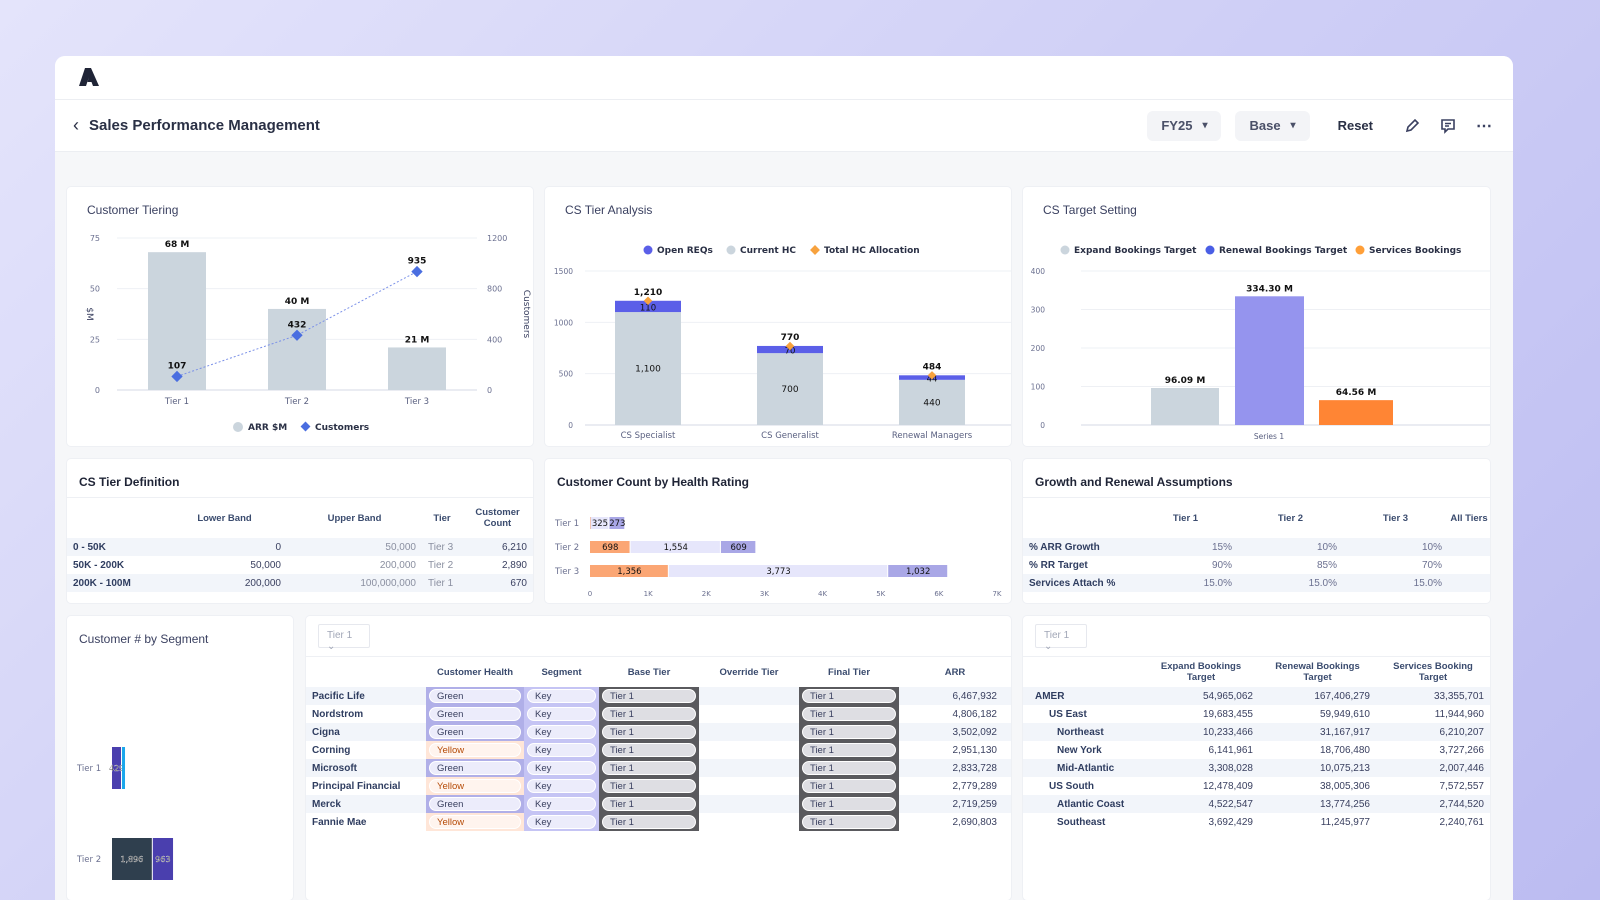 The height and width of the screenshot is (900, 1600). Describe the element at coordinates (1317, 768) in the screenshot. I see `renewal-cell: 10,075,213` at that location.